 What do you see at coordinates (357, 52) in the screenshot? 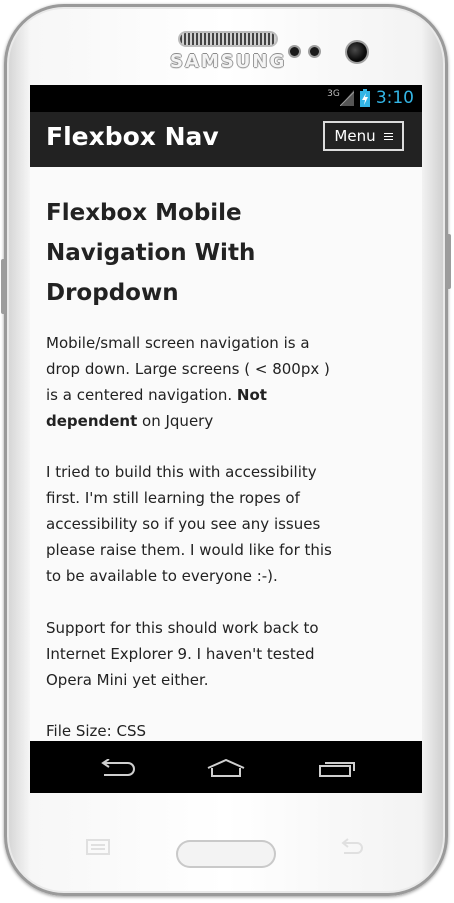
I see `front-camera` at bounding box center [357, 52].